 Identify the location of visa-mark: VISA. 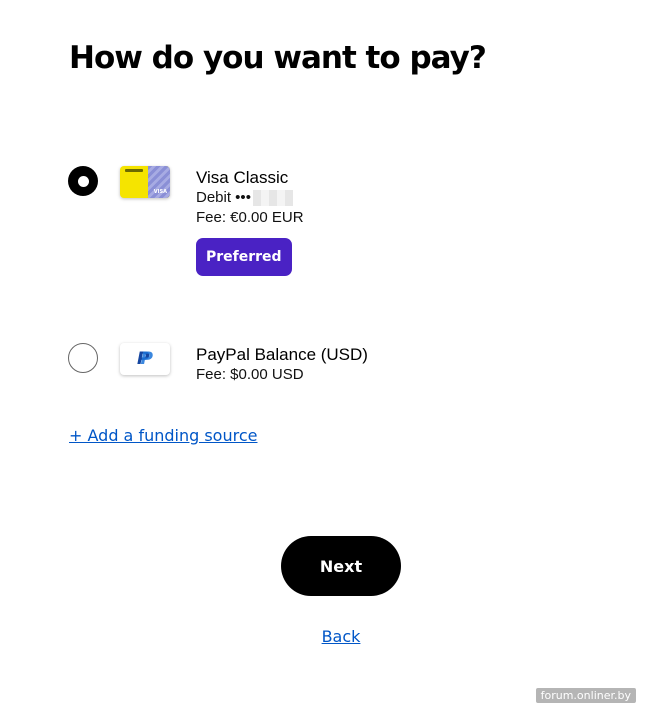
(160, 192).